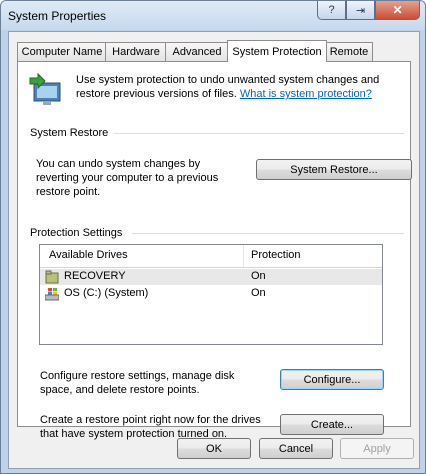 Image resolution: width=426 pixels, height=474 pixels. What do you see at coordinates (57, 16) in the screenshot?
I see `window-title: System Properties` at bounding box center [57, 16].